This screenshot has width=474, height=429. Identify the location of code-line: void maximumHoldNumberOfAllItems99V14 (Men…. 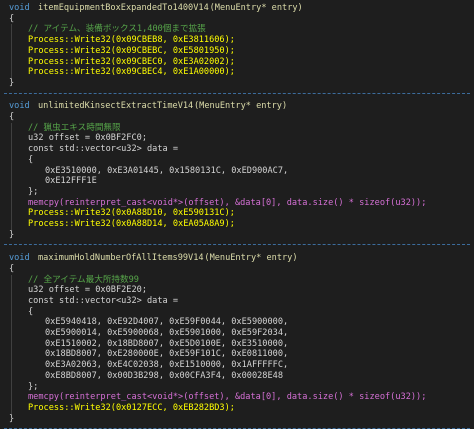
(237, 258).